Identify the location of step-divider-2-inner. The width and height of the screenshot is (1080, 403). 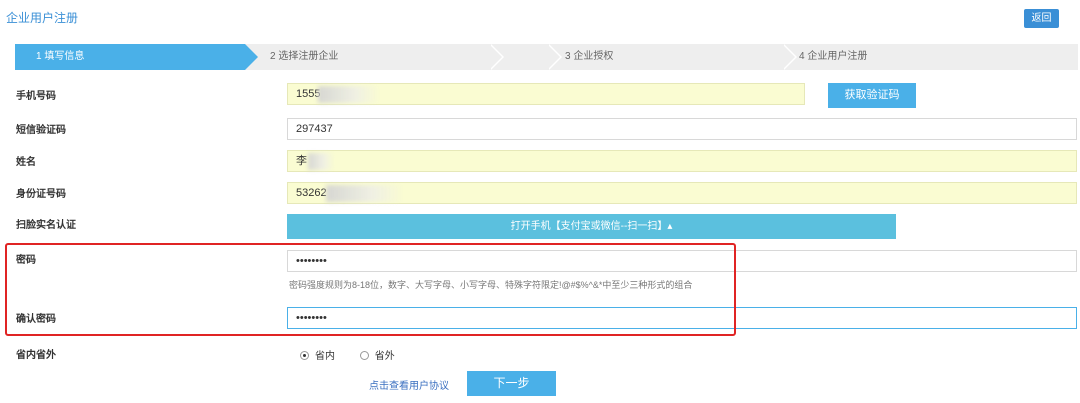
(495, 57).